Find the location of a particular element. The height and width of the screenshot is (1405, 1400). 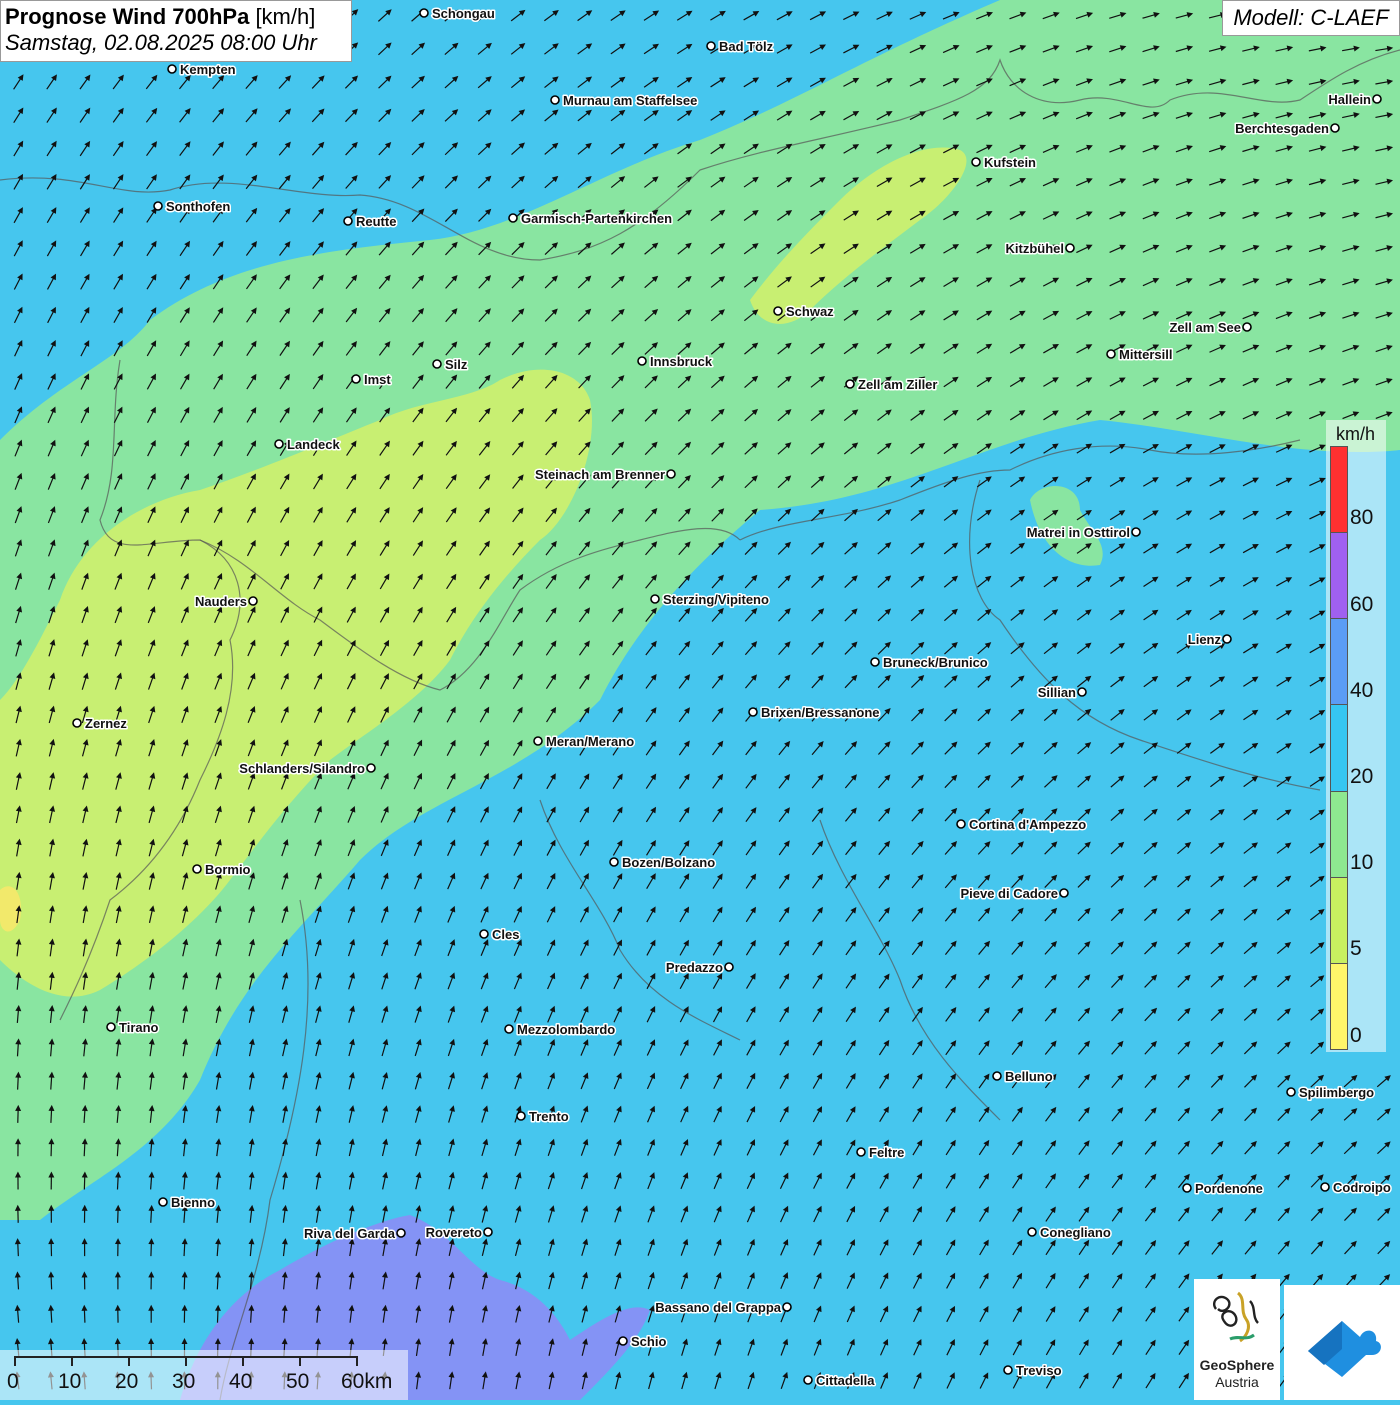

city-label: Schio is located at coordinates (648, 1341).